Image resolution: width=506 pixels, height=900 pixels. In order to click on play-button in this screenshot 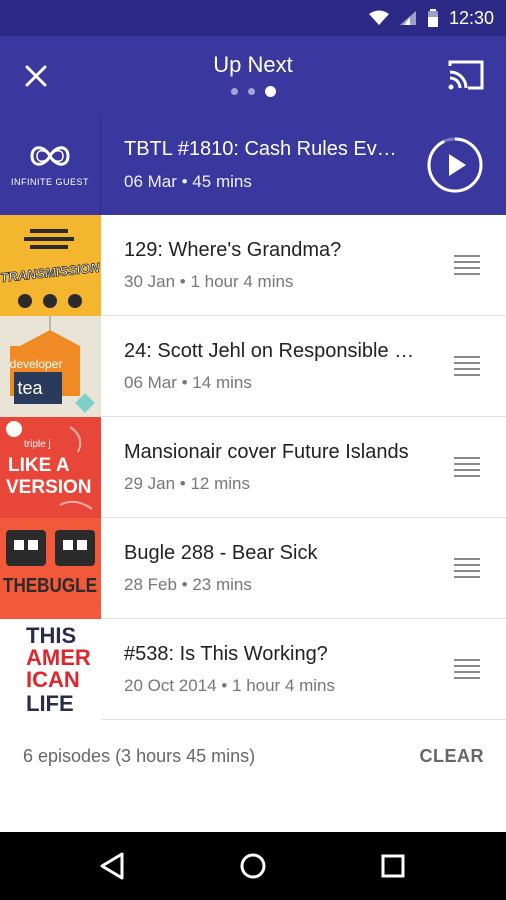, I will do `click(455, 165)`.